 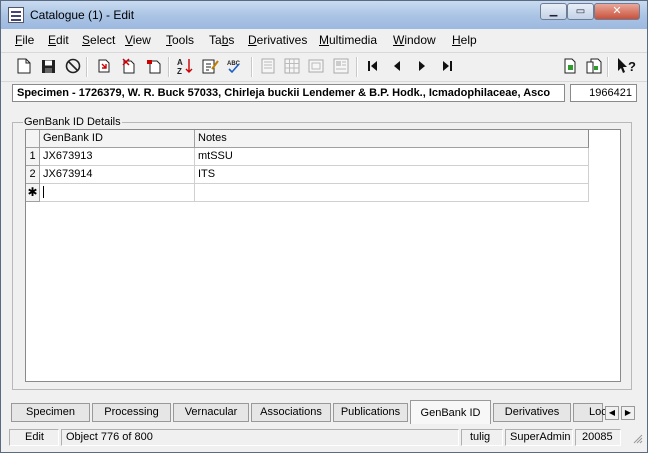 What do you see at coordinates (292, 66) in the screenshot?
I see `grid-view-icon` at bounding box center [292, 66].